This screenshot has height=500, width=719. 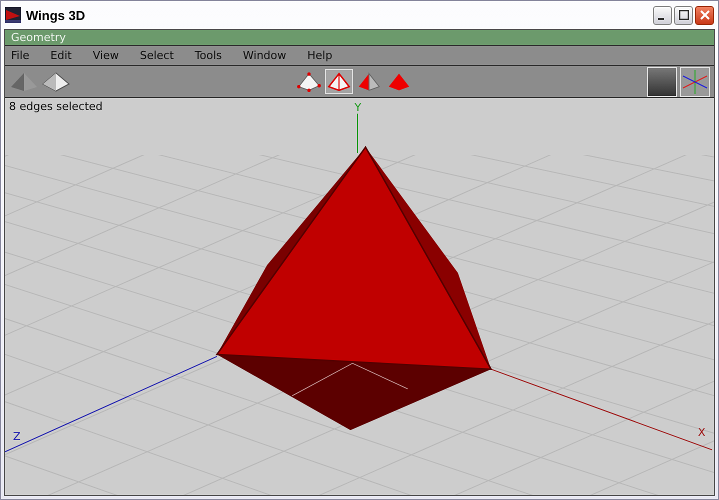 I want to click on axis-label: Z, so click(x=17, y=436).